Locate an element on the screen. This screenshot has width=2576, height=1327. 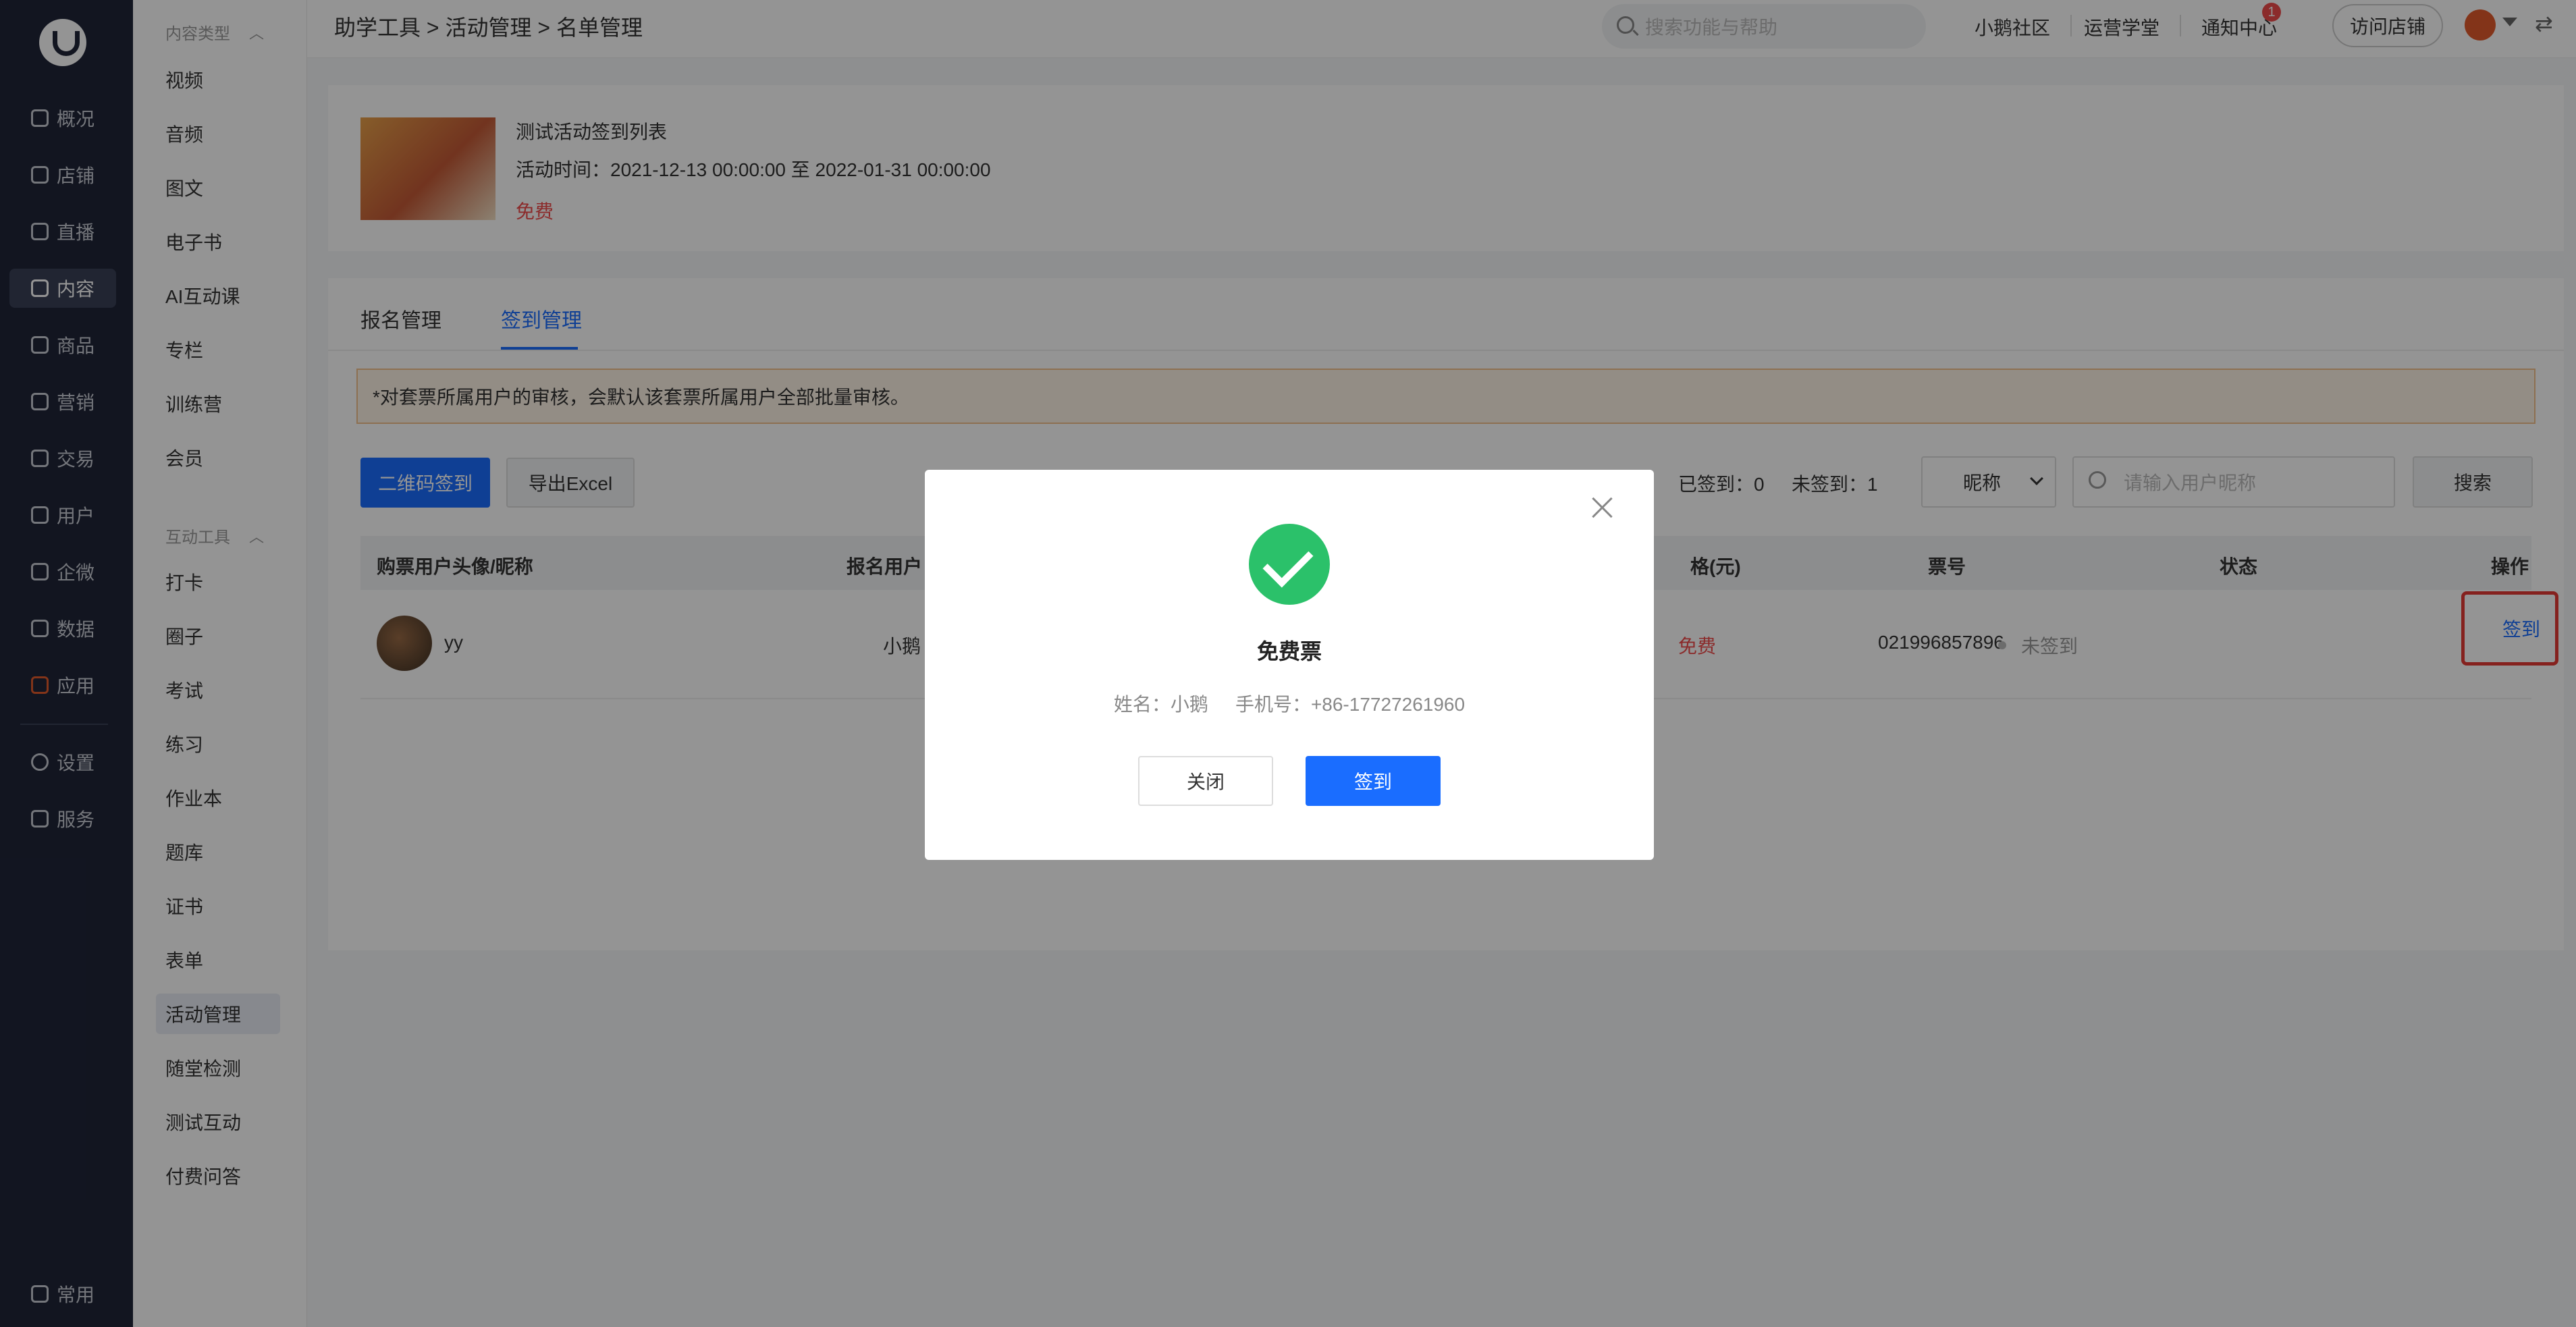
modal-close-button: 关闭 is located at coordinates (1205, 781).